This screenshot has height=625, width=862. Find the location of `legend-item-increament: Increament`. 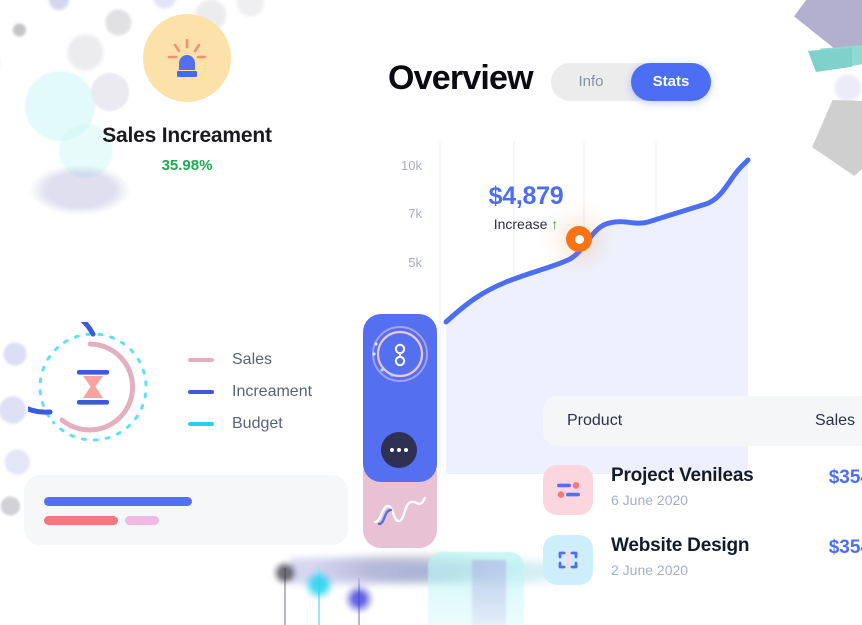

legend-item-increament: Increament is located at coordinates (250, 391).